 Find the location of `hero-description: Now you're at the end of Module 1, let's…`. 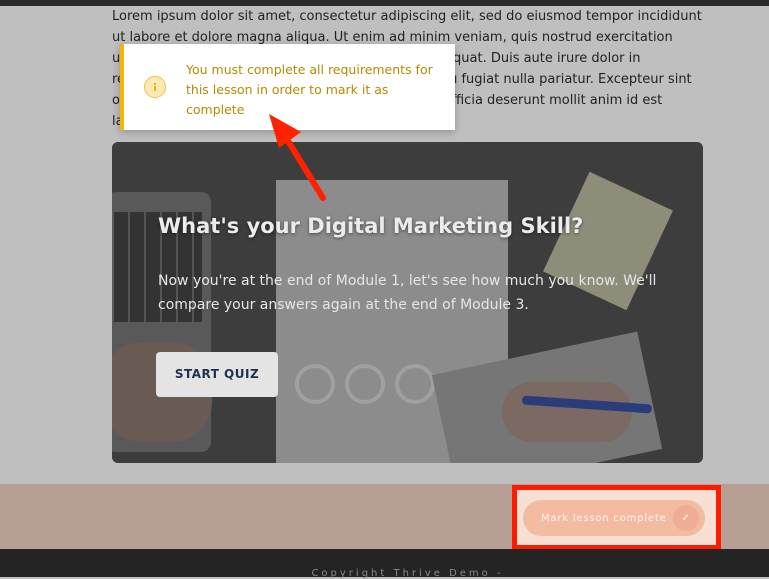

hero-description: Now you're at the end of Module 1, let's… is located at coordinates (407, 293).